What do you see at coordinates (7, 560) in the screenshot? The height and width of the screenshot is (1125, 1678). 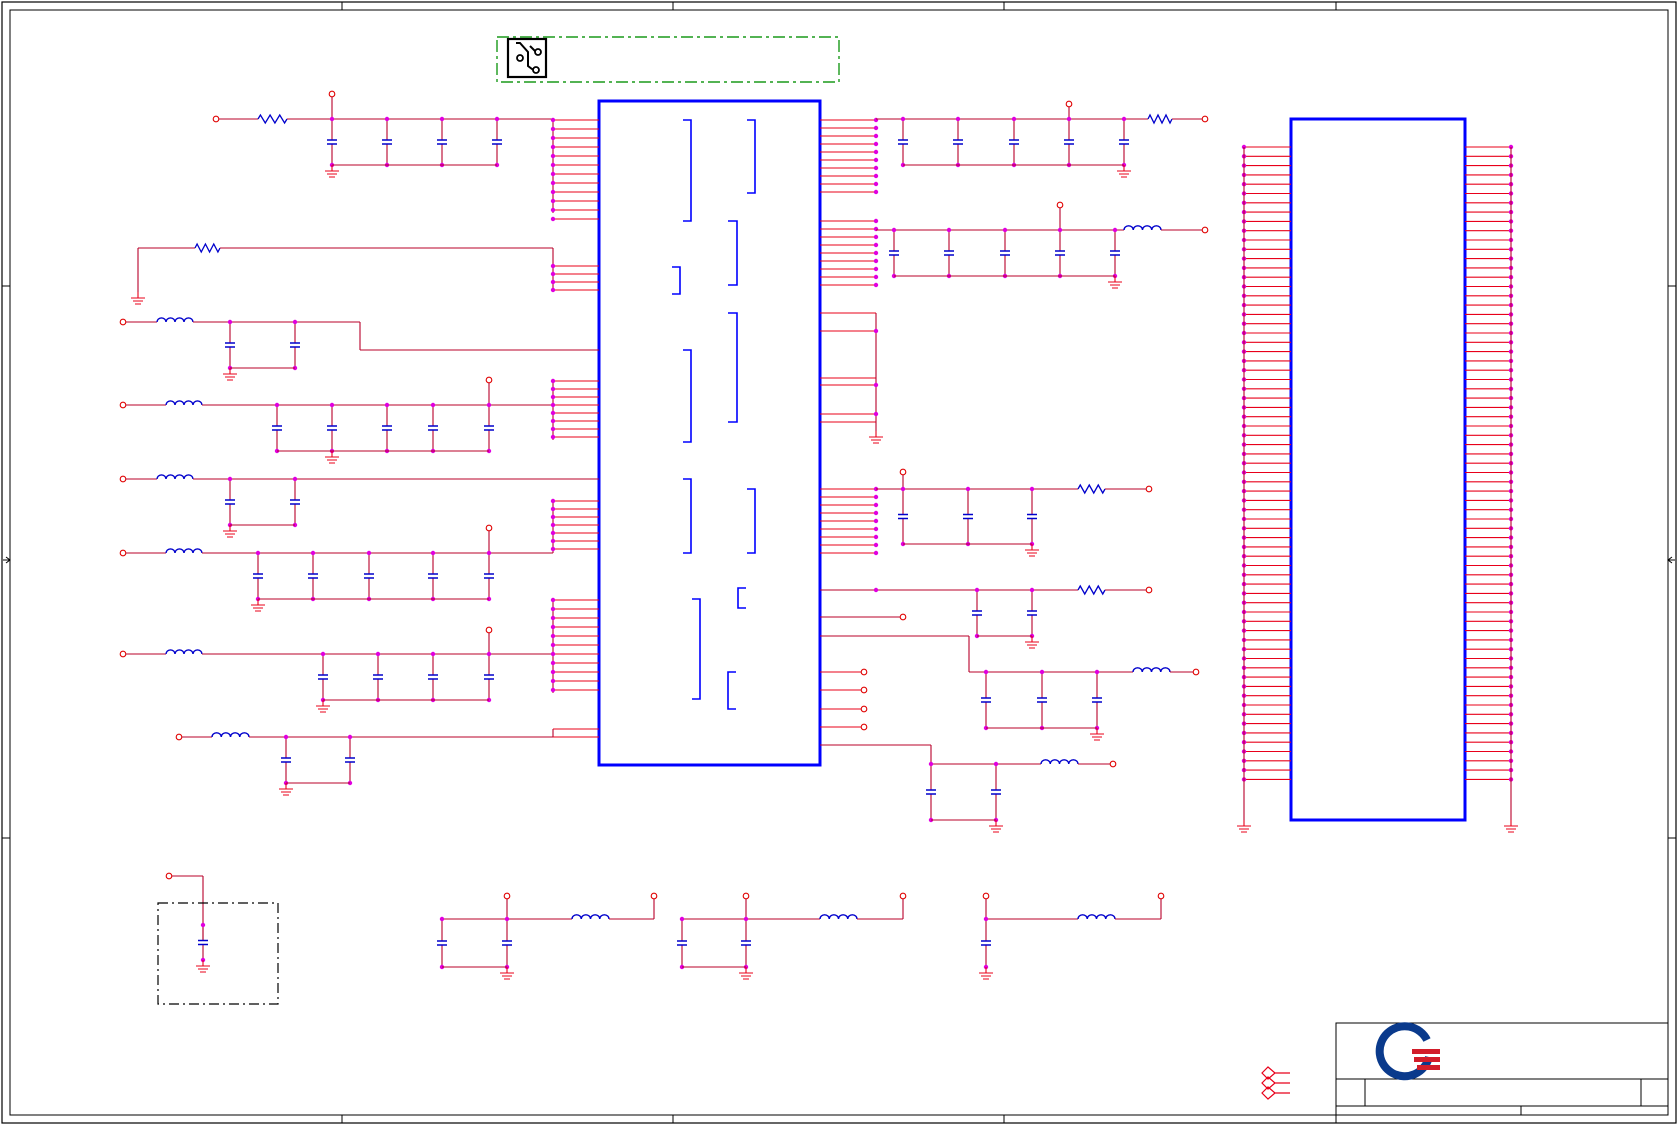 I see `left-arrow-icon` at bounding box center [7, 560].